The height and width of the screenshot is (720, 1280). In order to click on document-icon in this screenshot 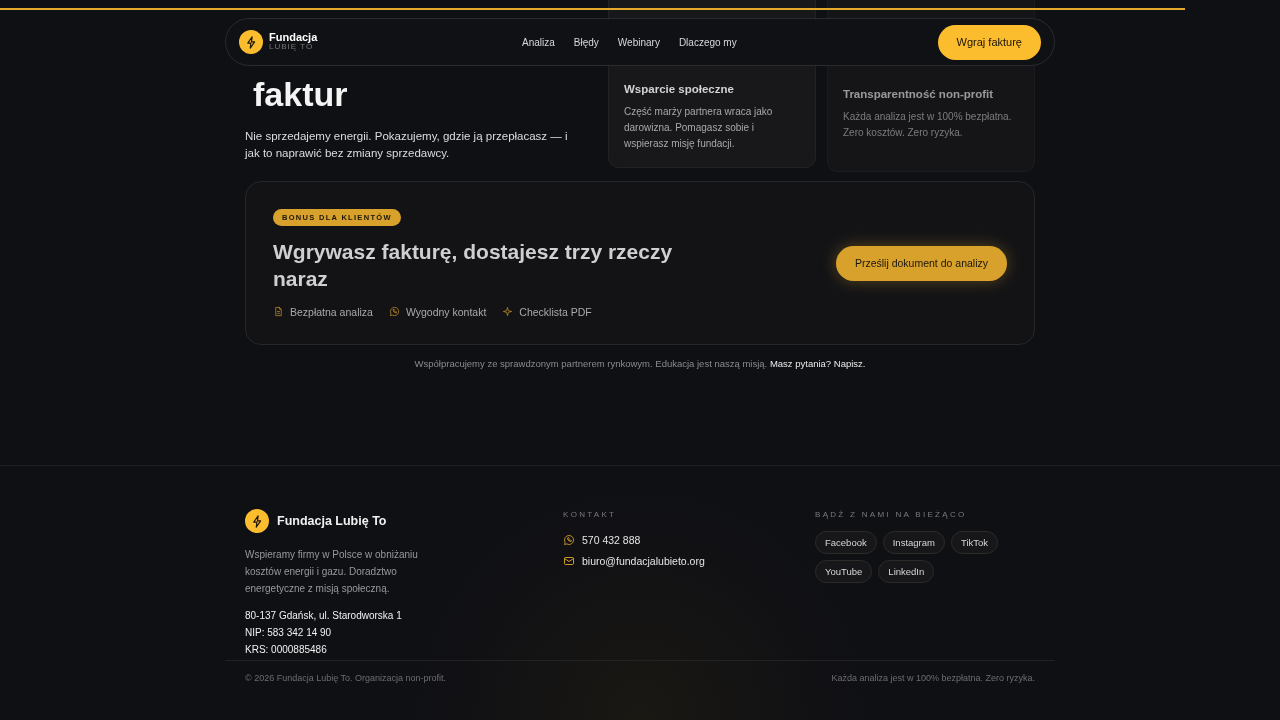, I will do `click(278, 311)`.